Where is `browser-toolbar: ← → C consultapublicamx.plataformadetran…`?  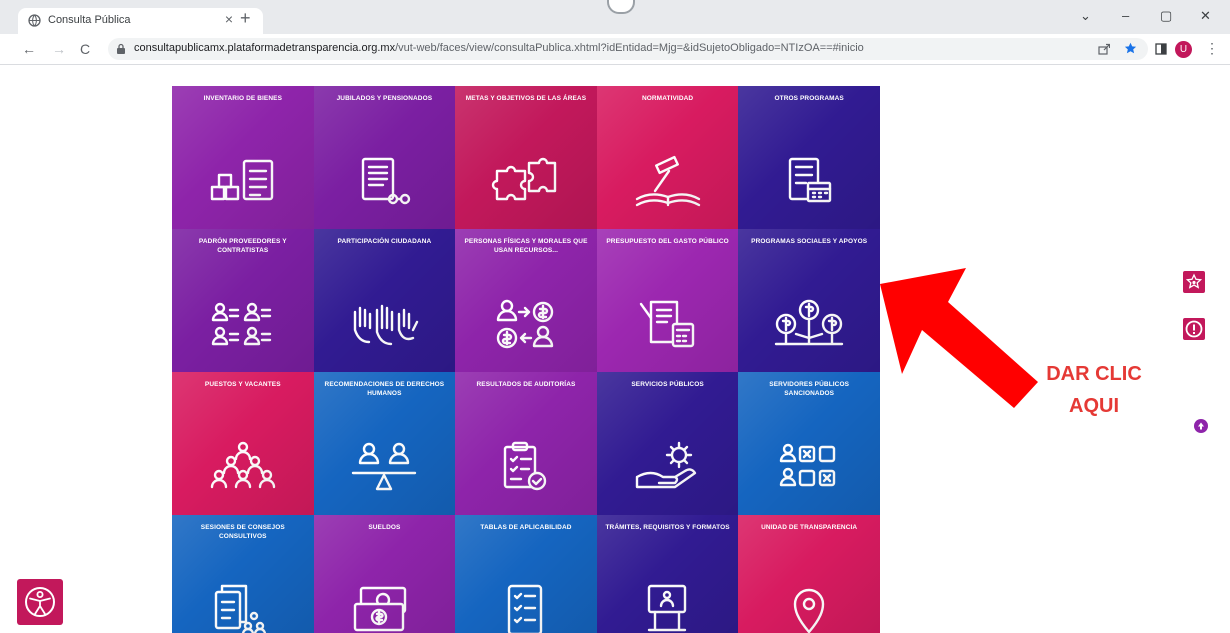 browser-toolbar: ← → C consultapublicamx.plataformadetran… is located at coordinates (615, 49).